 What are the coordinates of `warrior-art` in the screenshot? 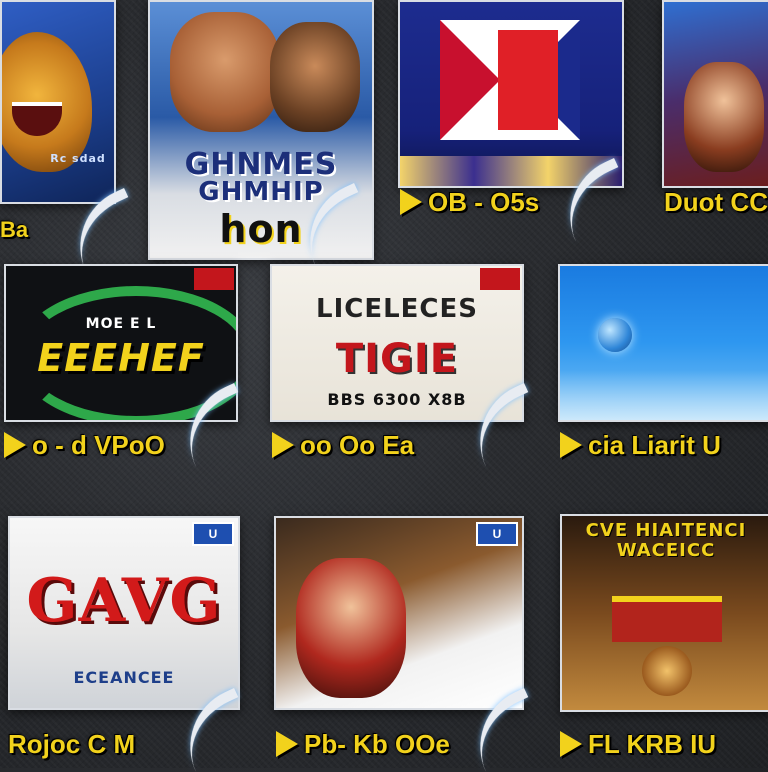 It's located at (351, 628).